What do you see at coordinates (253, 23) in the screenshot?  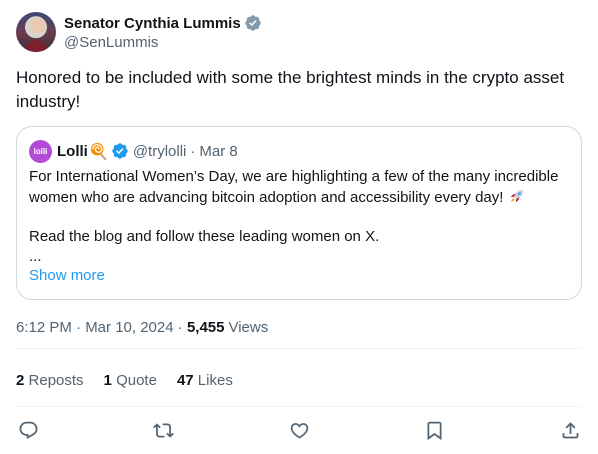 I see `verified-badge-icon` at bounding box center [253, 23].